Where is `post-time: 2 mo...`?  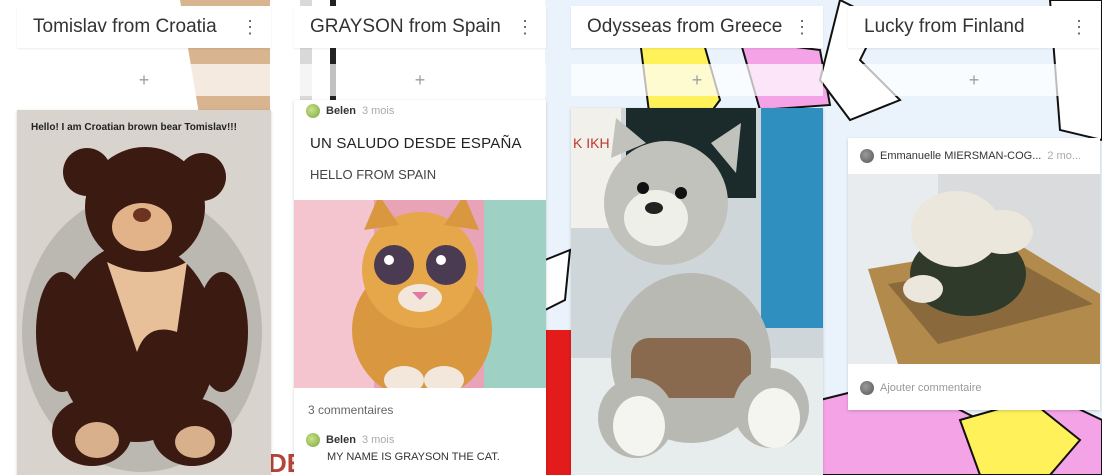 post-time: 2 mo... is located at coordinates (1064, 156).